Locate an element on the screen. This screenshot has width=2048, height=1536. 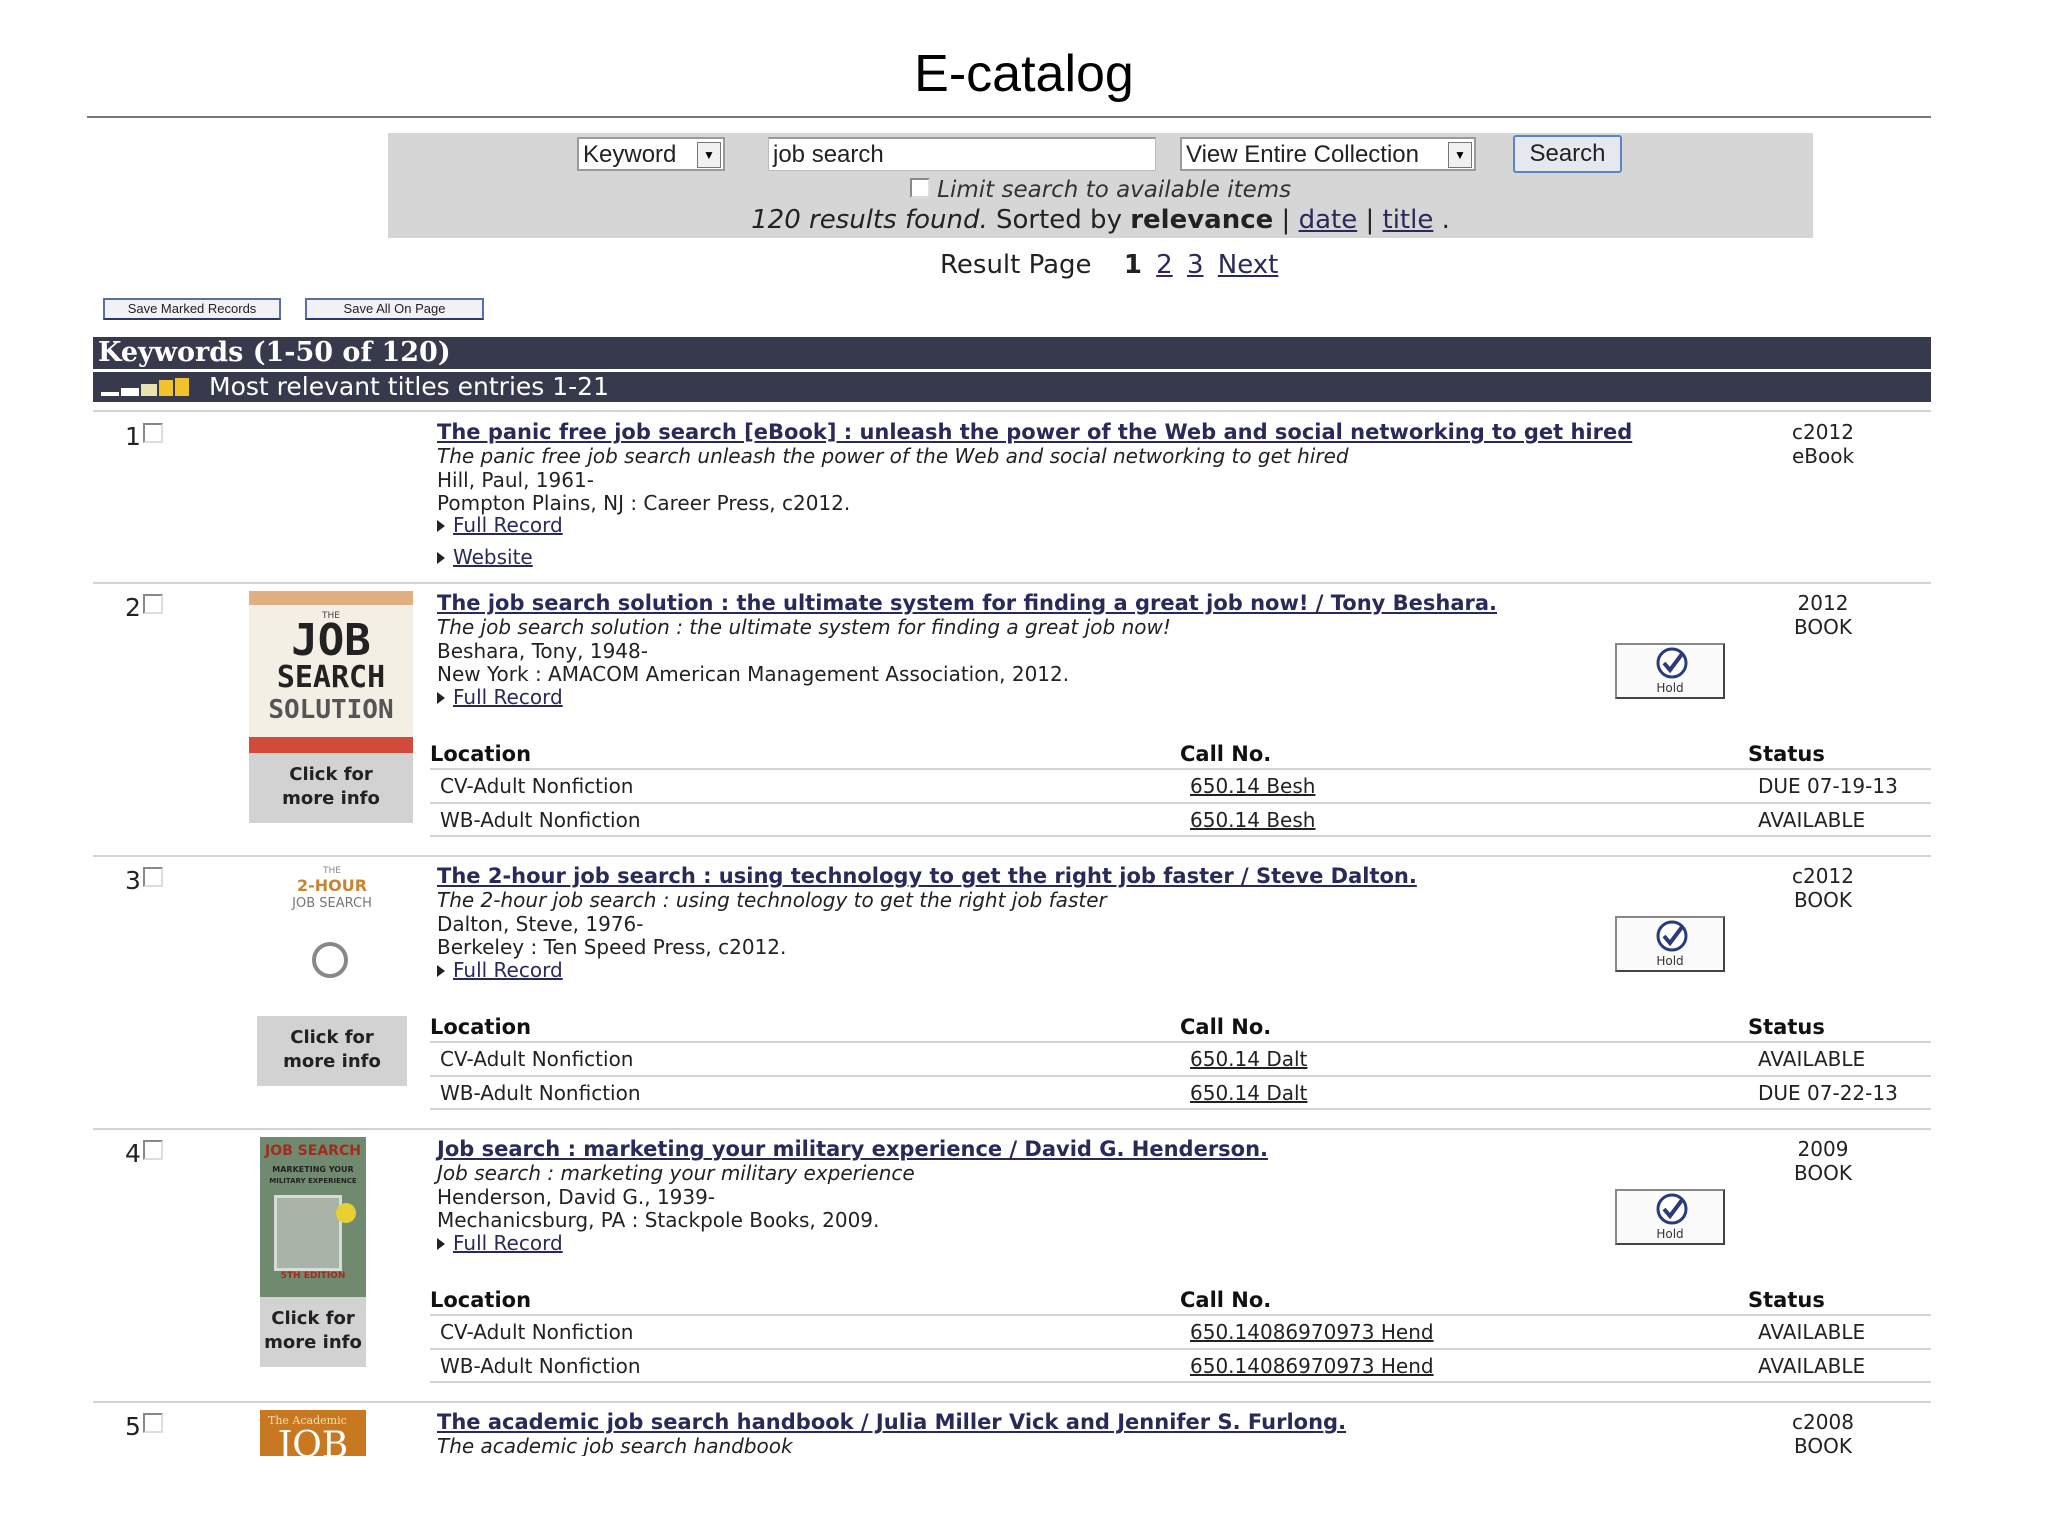
book-cover-image: THE JOB SEARCH SOLUTION is located at coordinates (331, 672).